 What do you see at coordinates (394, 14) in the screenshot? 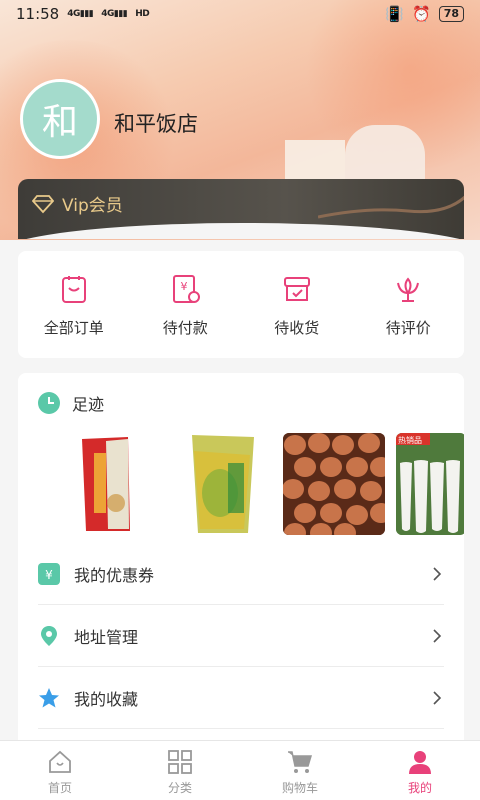
I see `vibrate-icon: 📳` at bounding box center [394, 14].